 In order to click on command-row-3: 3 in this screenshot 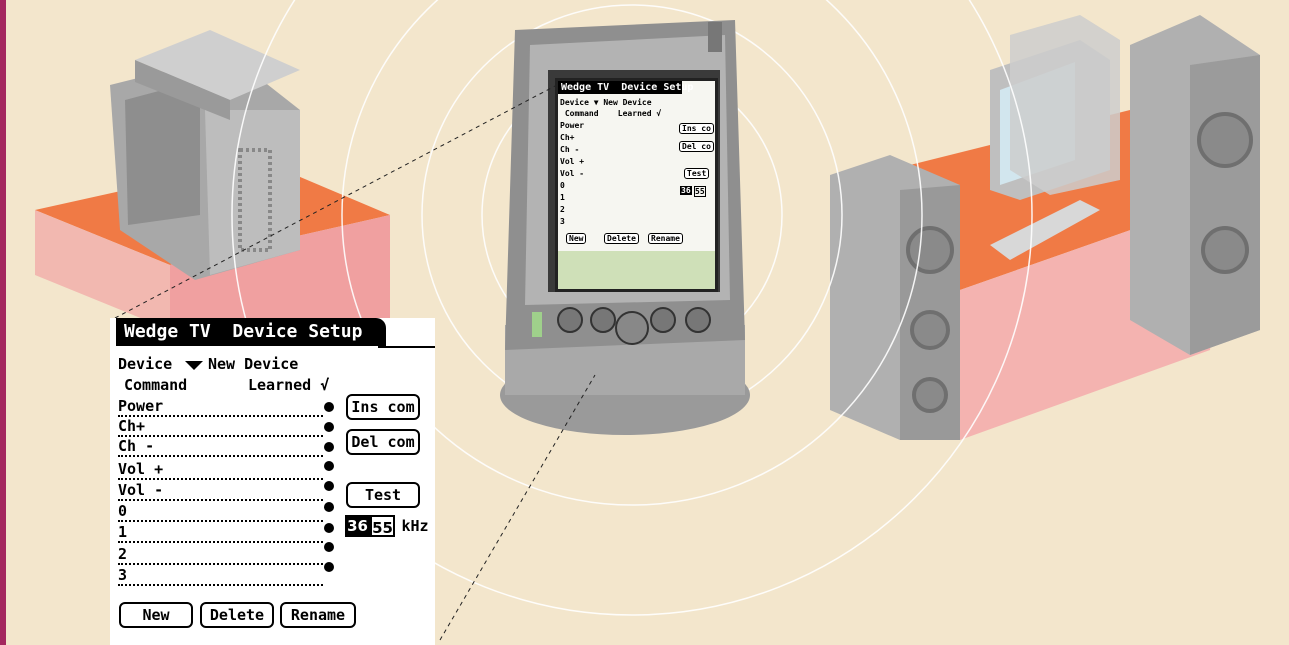, I will do `click(220, 576)`.